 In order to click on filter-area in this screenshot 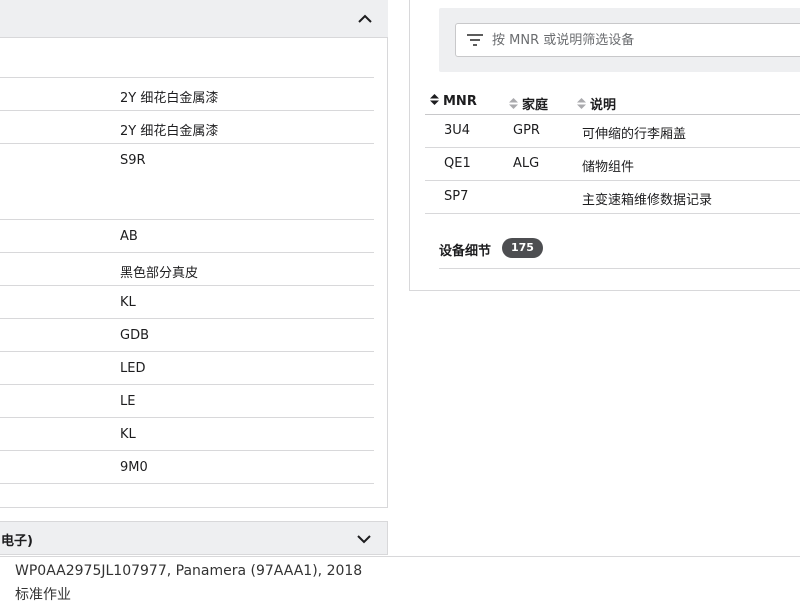, I will do `click(619, 40)`.